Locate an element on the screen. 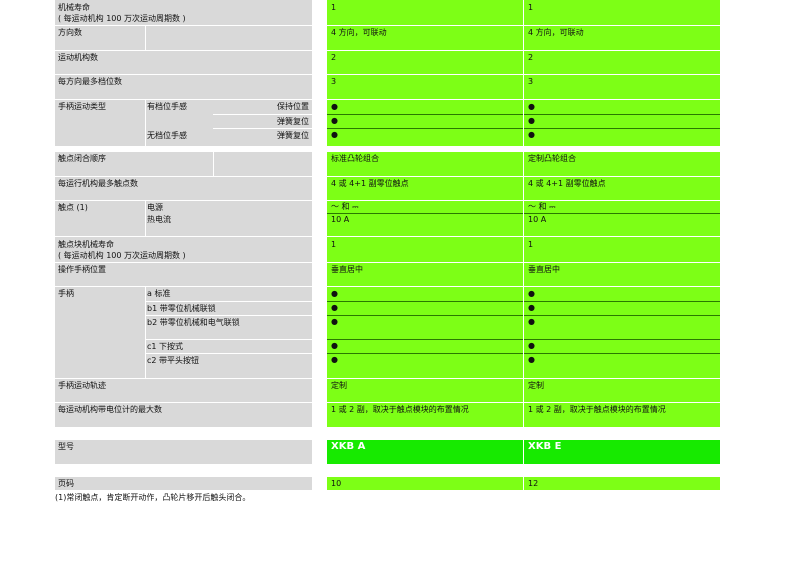 This screenshot has width=789, height=570. row-model: 型号 XKB A XKB E is located at coordinates (387, 452).